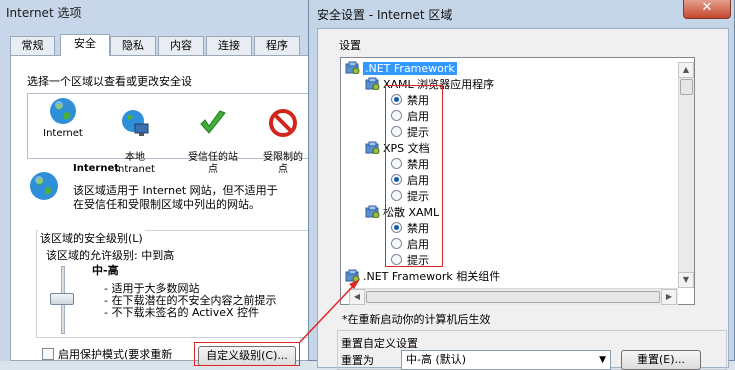 The width and height of the screenshot is (735, 370). I want to click on settings-label: 设置, so click(350, 45).